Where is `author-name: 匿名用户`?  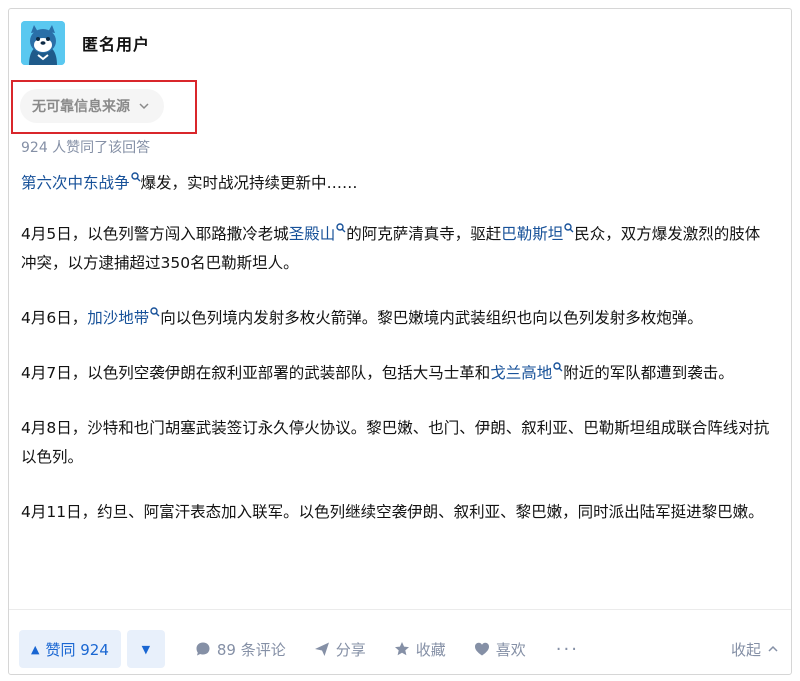 author-name: 匿名用户 is located at coordinates (116, 43).